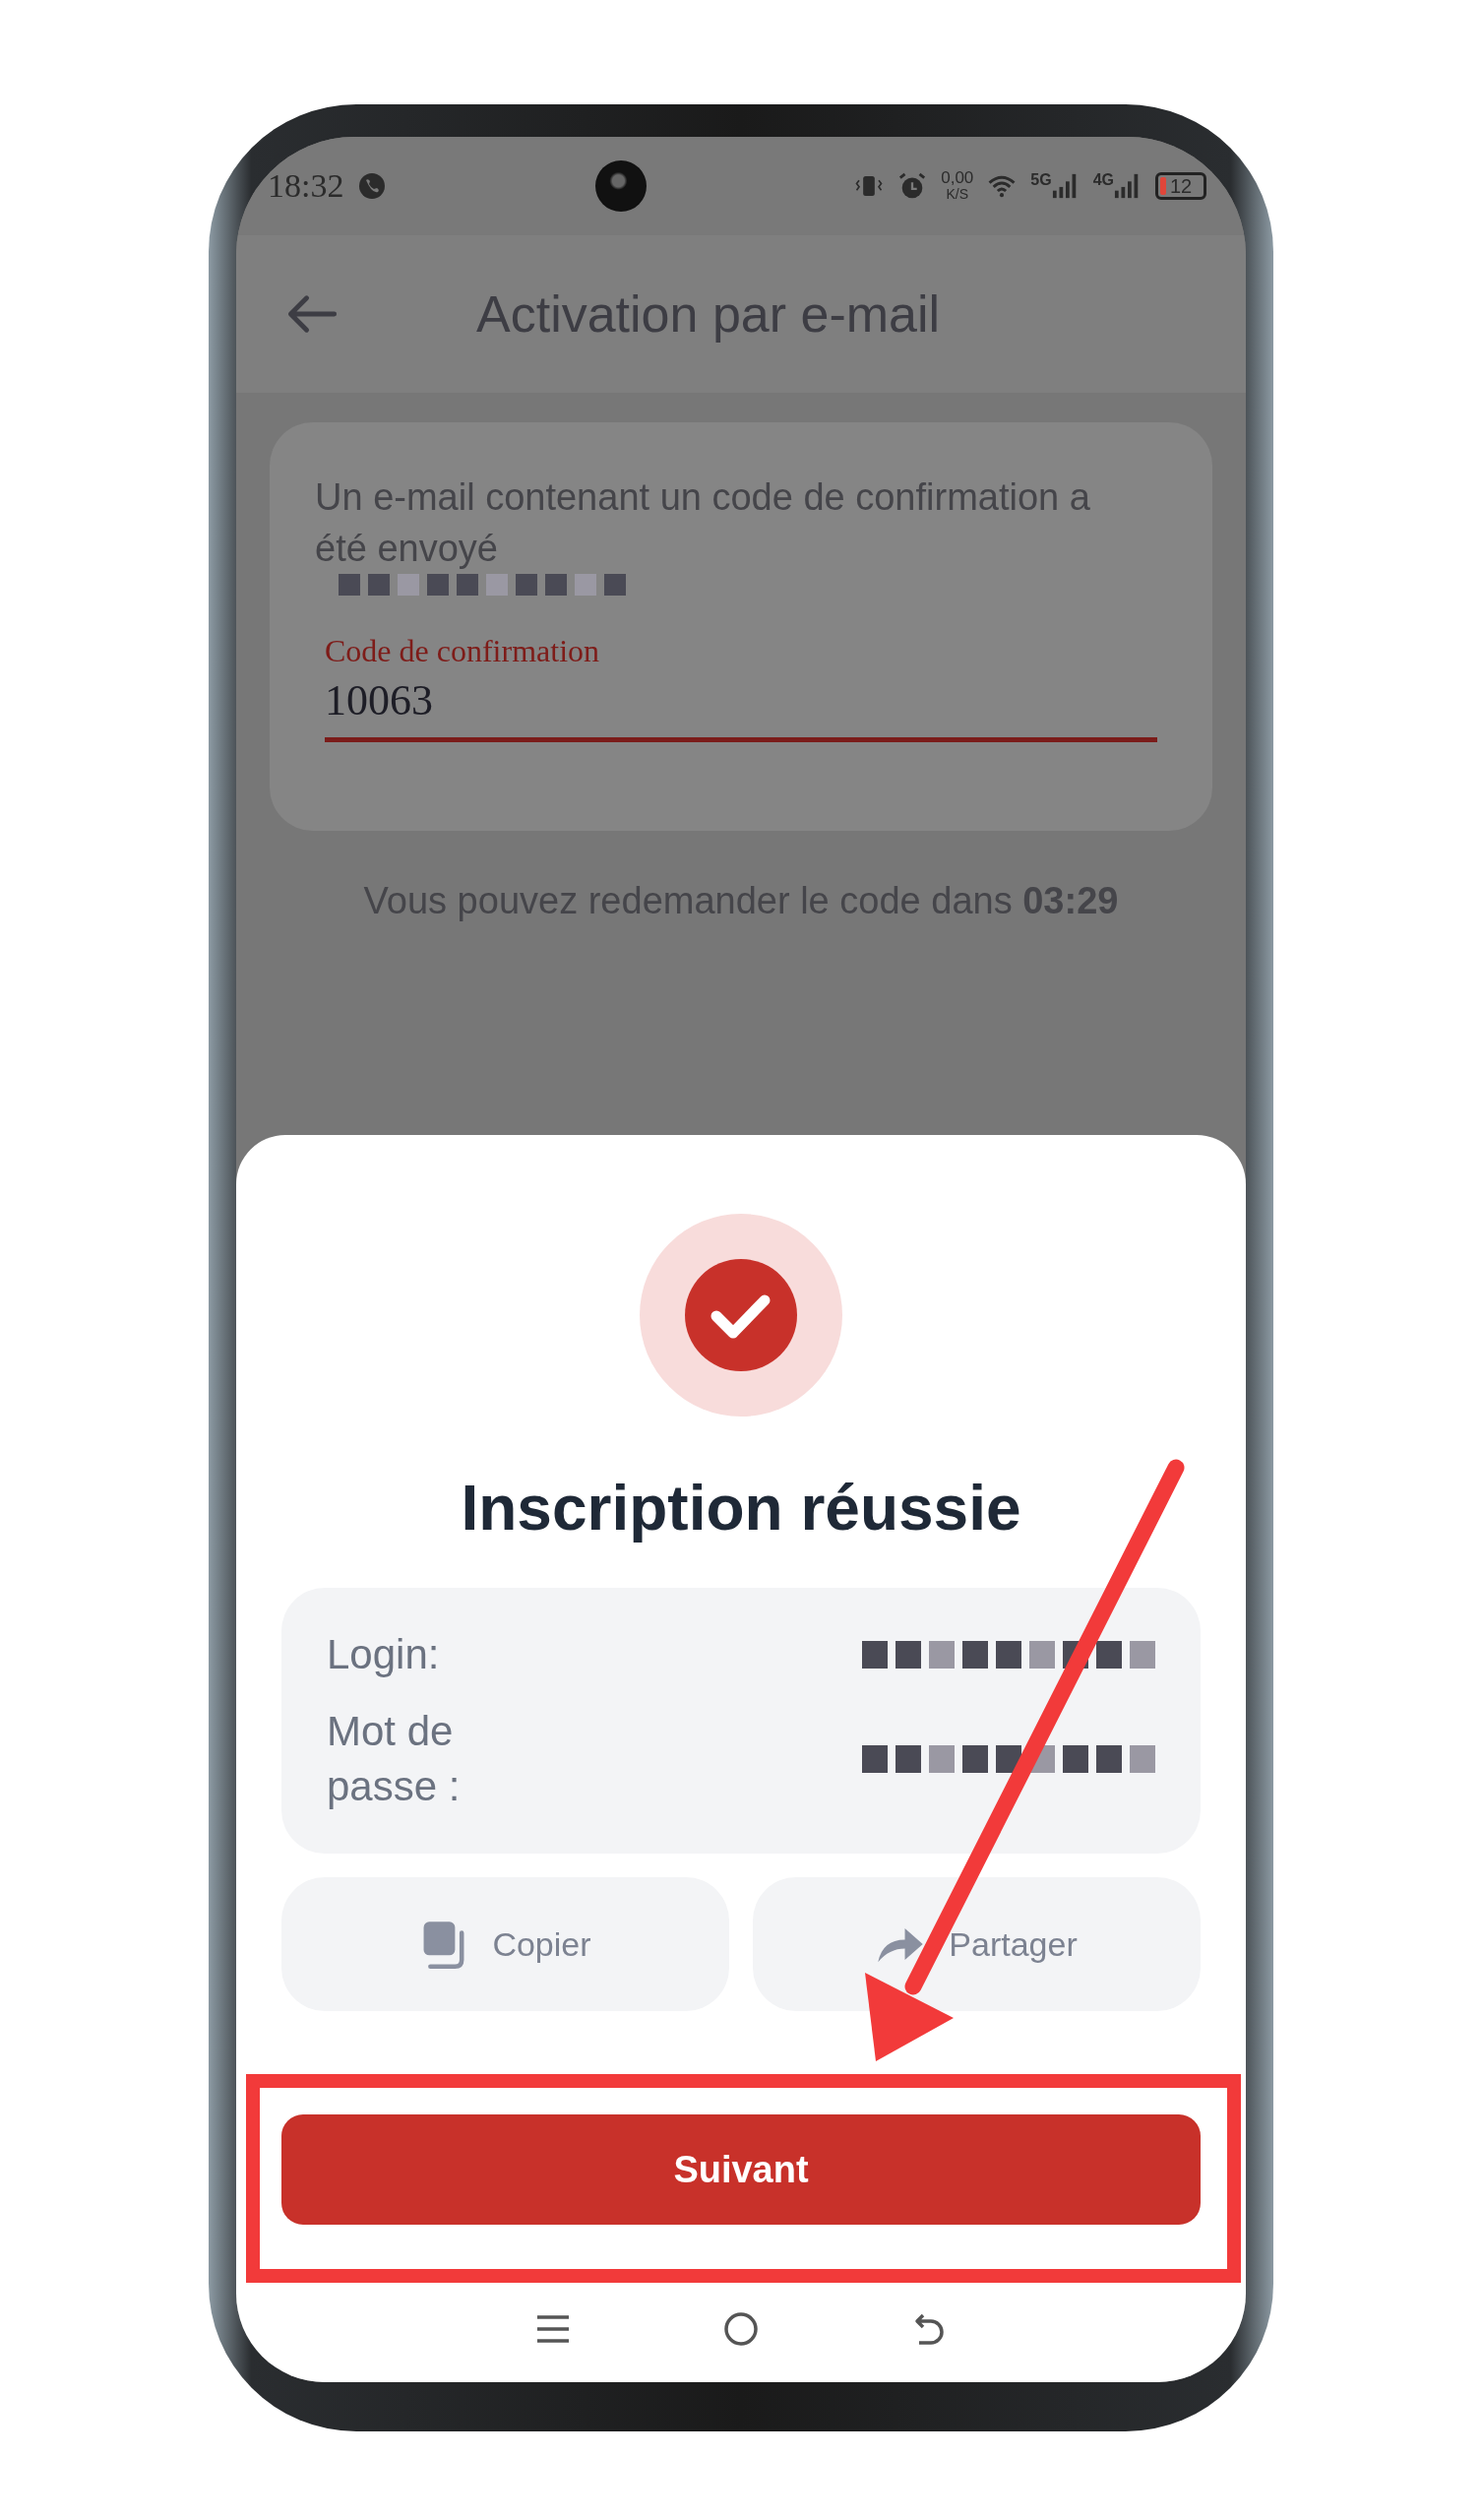 The image size is (1482, 2520). Describe the element at coordinates (1103, 180) in the screenshot. I see `network-type: 4G` at that location.